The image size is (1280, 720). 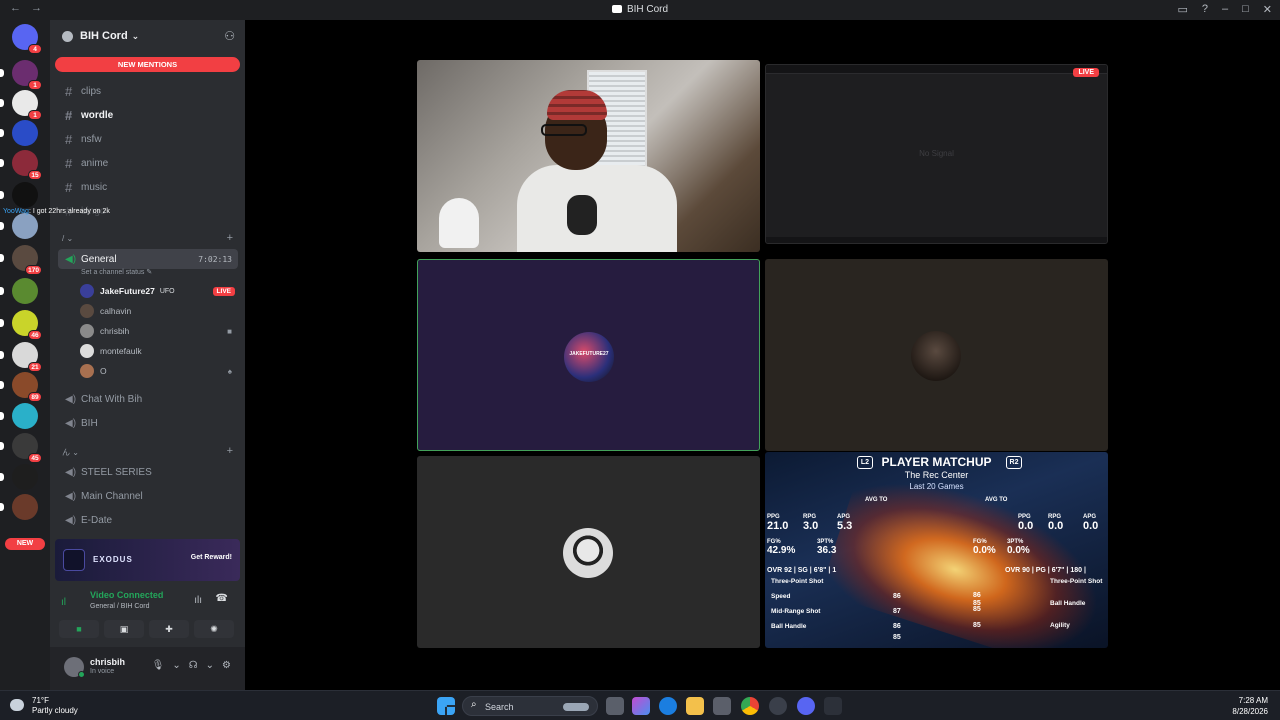 What do you see at coordinates (1225, 9) in the screenshot?
I see `minimize-button: –` at bounding box center [1225, 9].